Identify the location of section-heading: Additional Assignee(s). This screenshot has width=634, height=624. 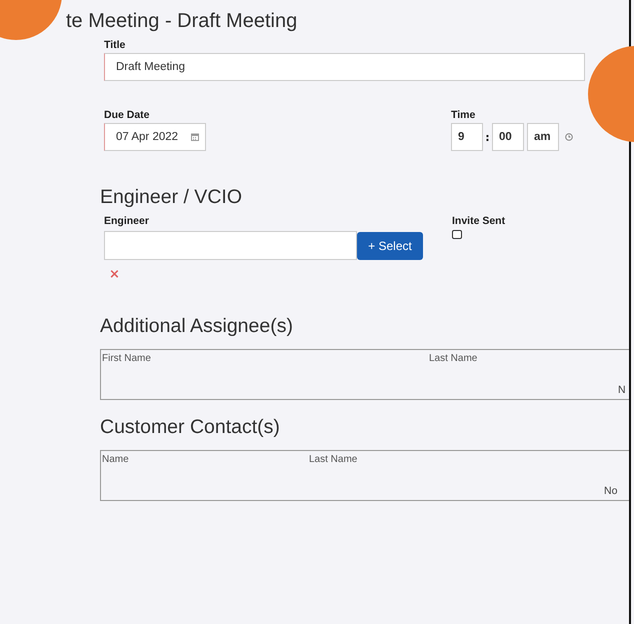
(196, 326).